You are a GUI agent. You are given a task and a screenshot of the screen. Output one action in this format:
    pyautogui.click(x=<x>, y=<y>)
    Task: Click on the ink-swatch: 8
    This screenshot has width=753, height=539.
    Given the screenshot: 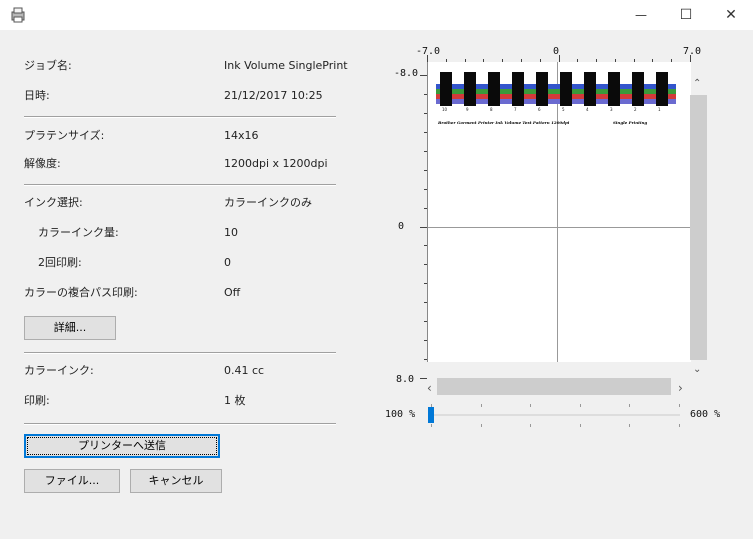 What is the action you would take?
    pyautogui.click(x=496, y=92)
    